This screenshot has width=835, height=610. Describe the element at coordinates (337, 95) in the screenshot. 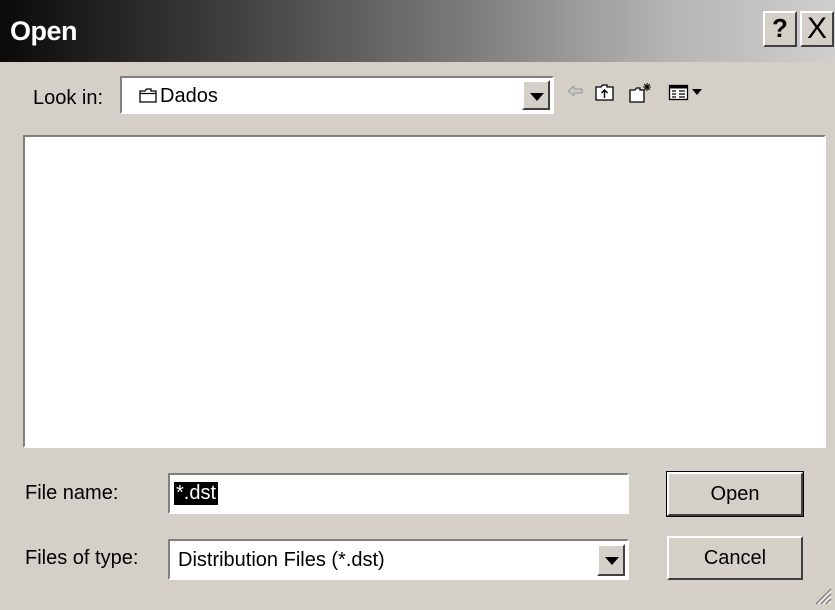

I see `look-in-combo: Dados` at that location.